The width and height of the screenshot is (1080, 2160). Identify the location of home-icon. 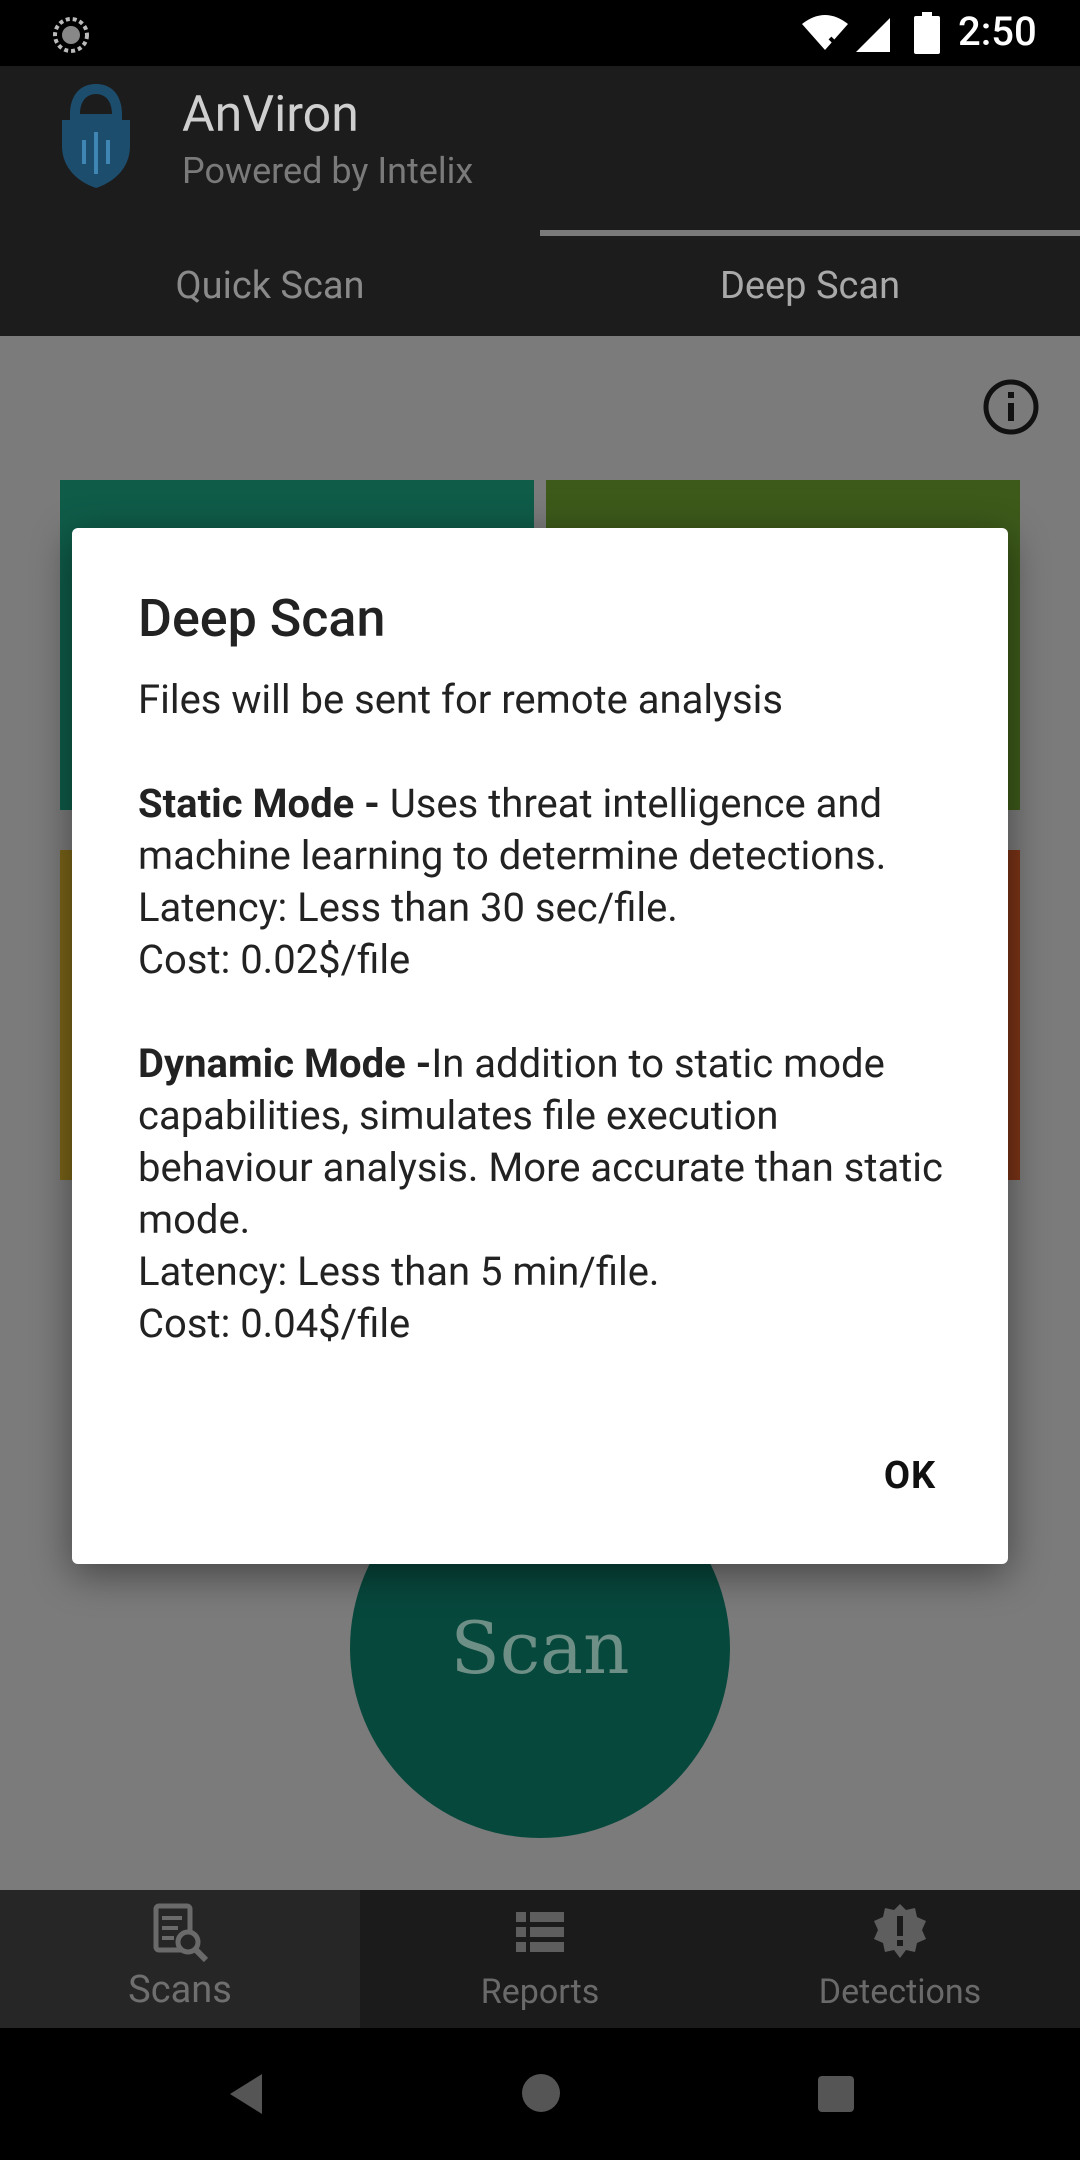
(541, 2093).